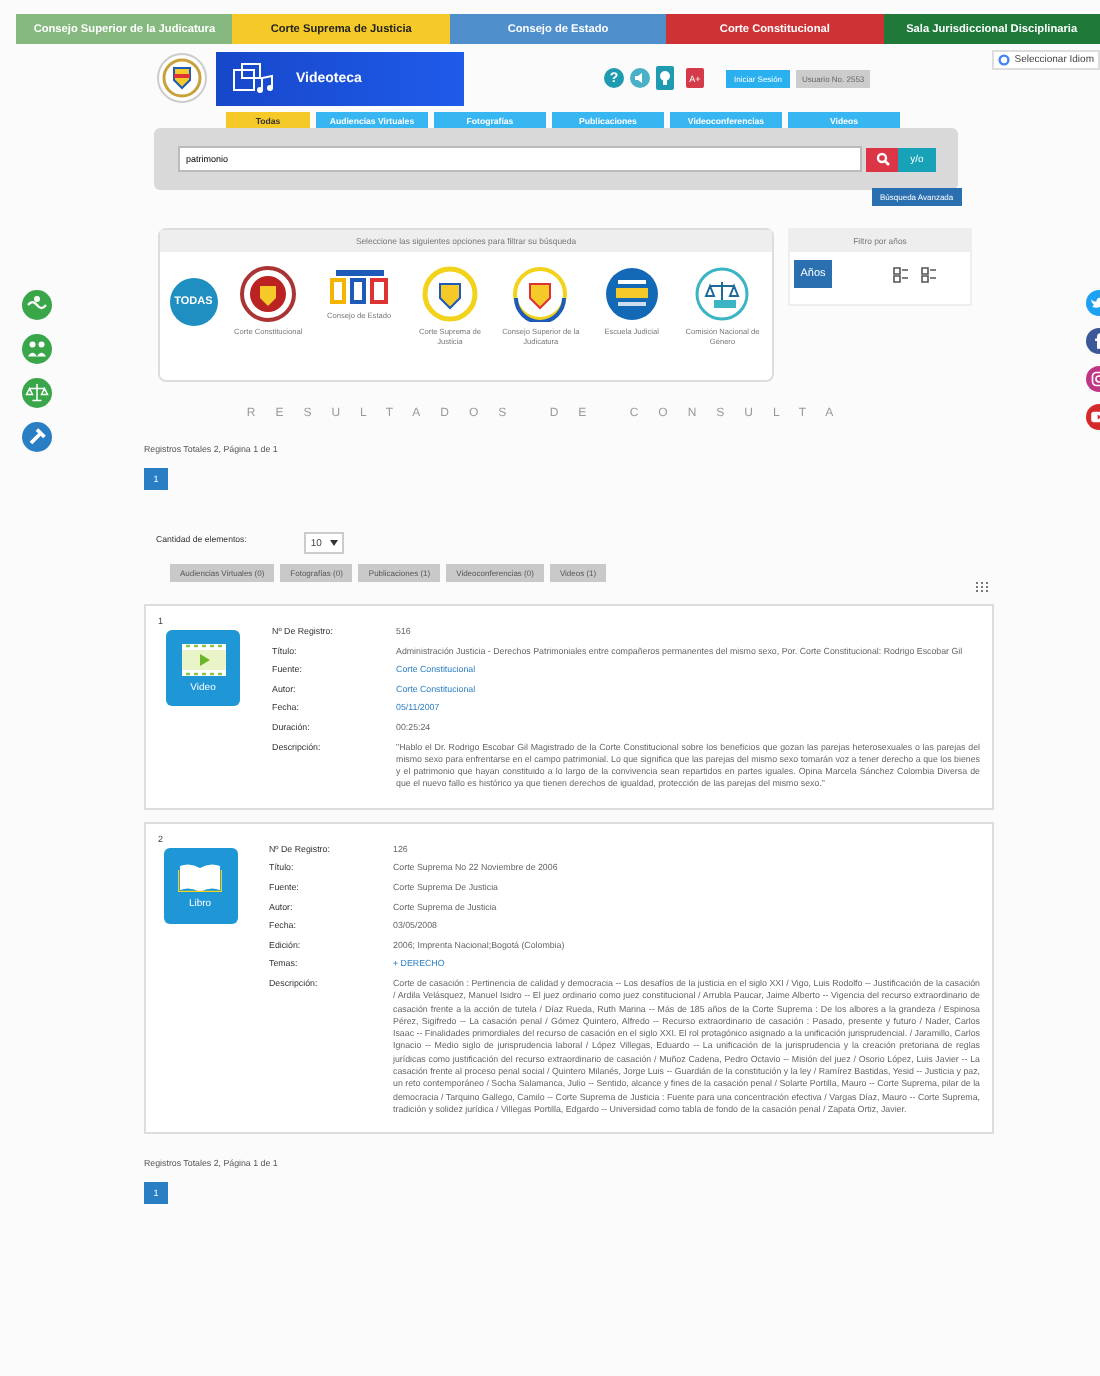 This screenshot has width=1100, height=1376. What do you see at coordinates (254, 78) in the screenshot?
I see `media-icon` at bounding box center [254, 78].